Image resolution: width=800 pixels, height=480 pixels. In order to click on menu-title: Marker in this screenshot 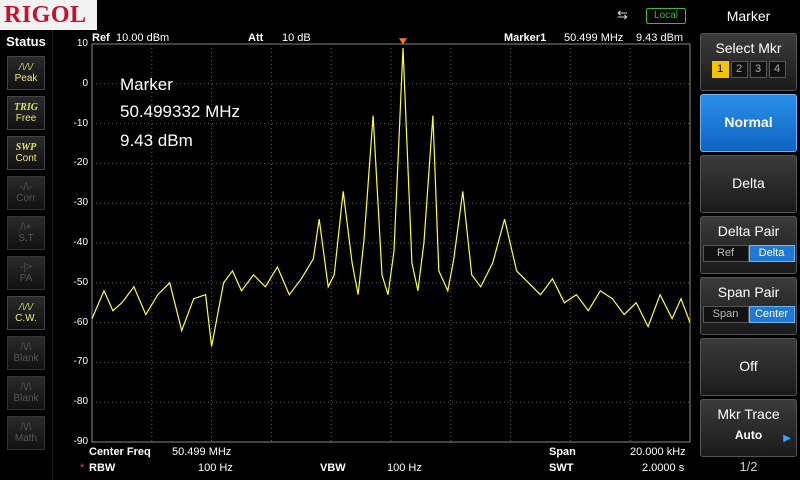, I will do `click(748, 16)`.